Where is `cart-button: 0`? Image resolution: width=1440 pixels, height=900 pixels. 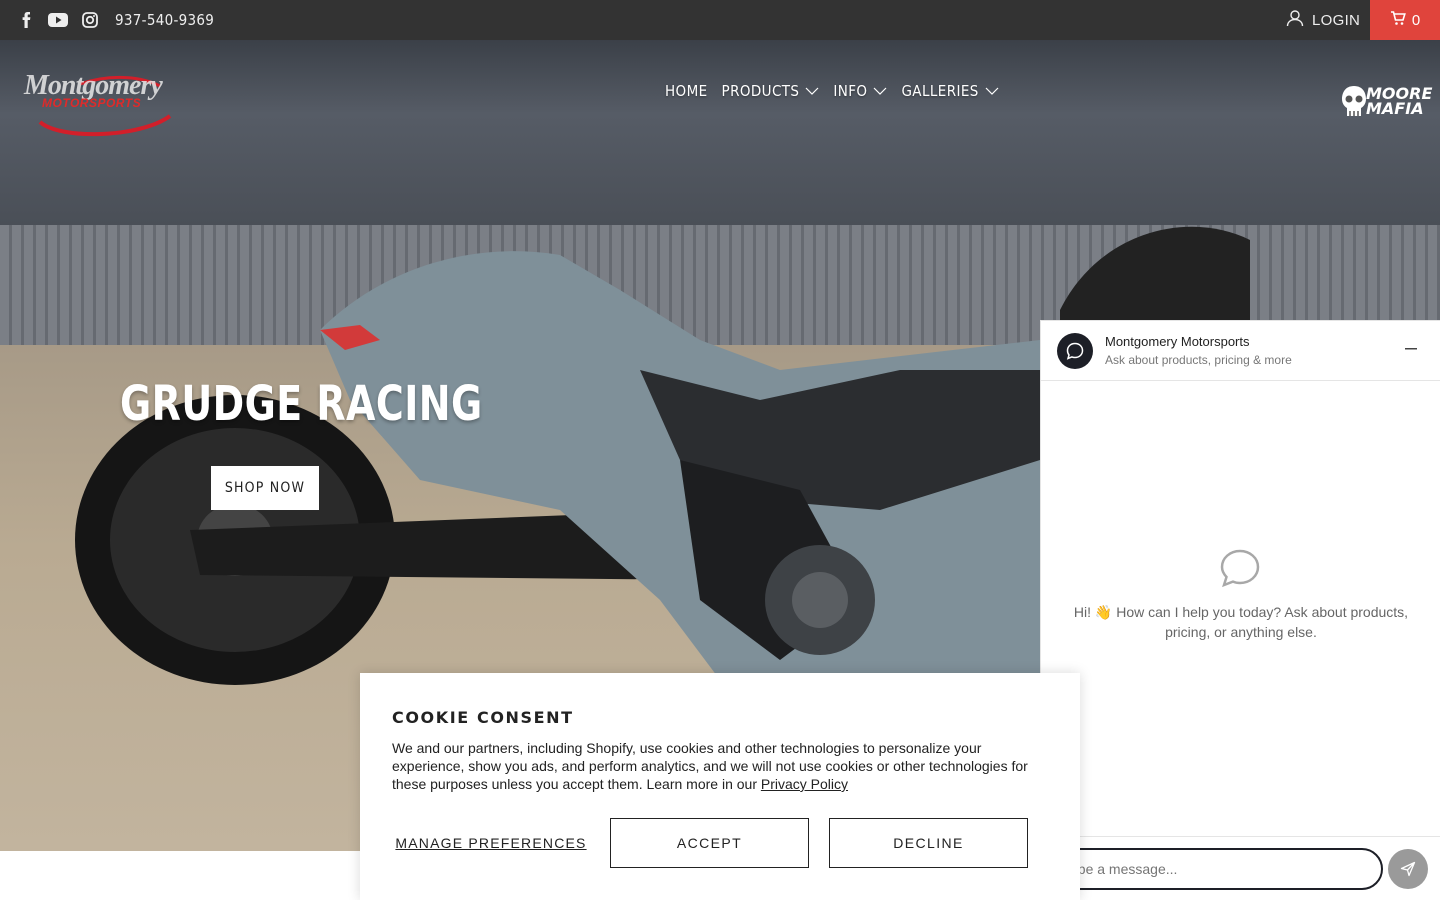 cart-button: 0 is located at coordinates (1405, 20).